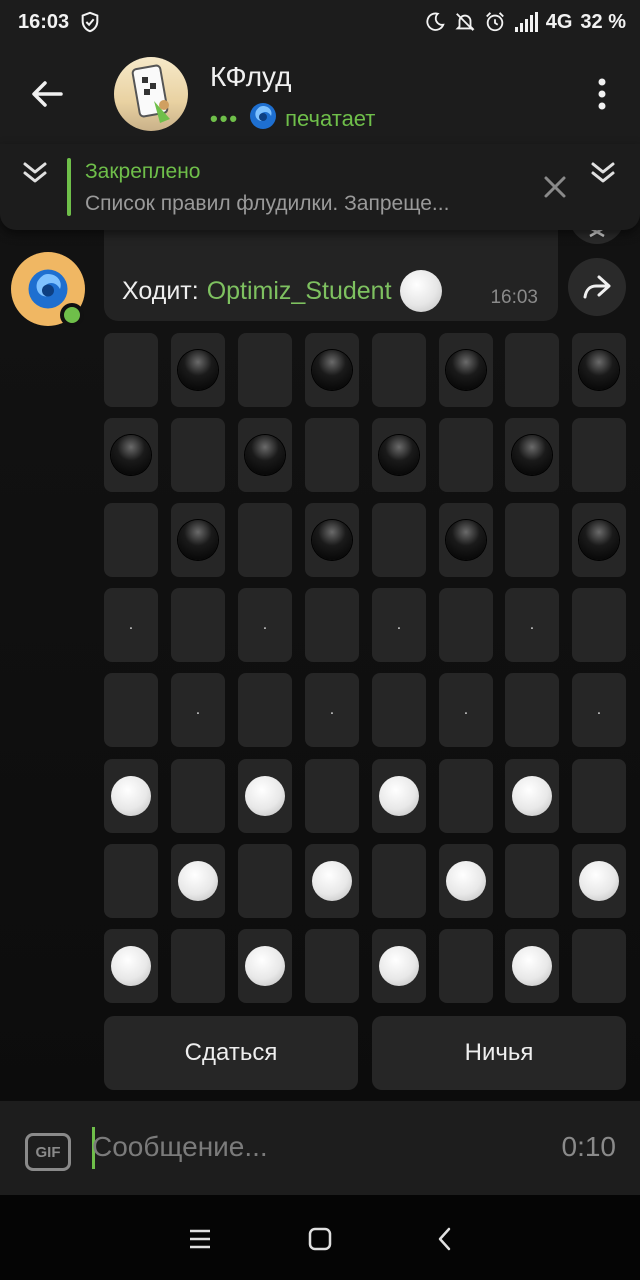 The width and height of the screenshot is (640, 1280). I want to click on message-input, so click(312, 1147).